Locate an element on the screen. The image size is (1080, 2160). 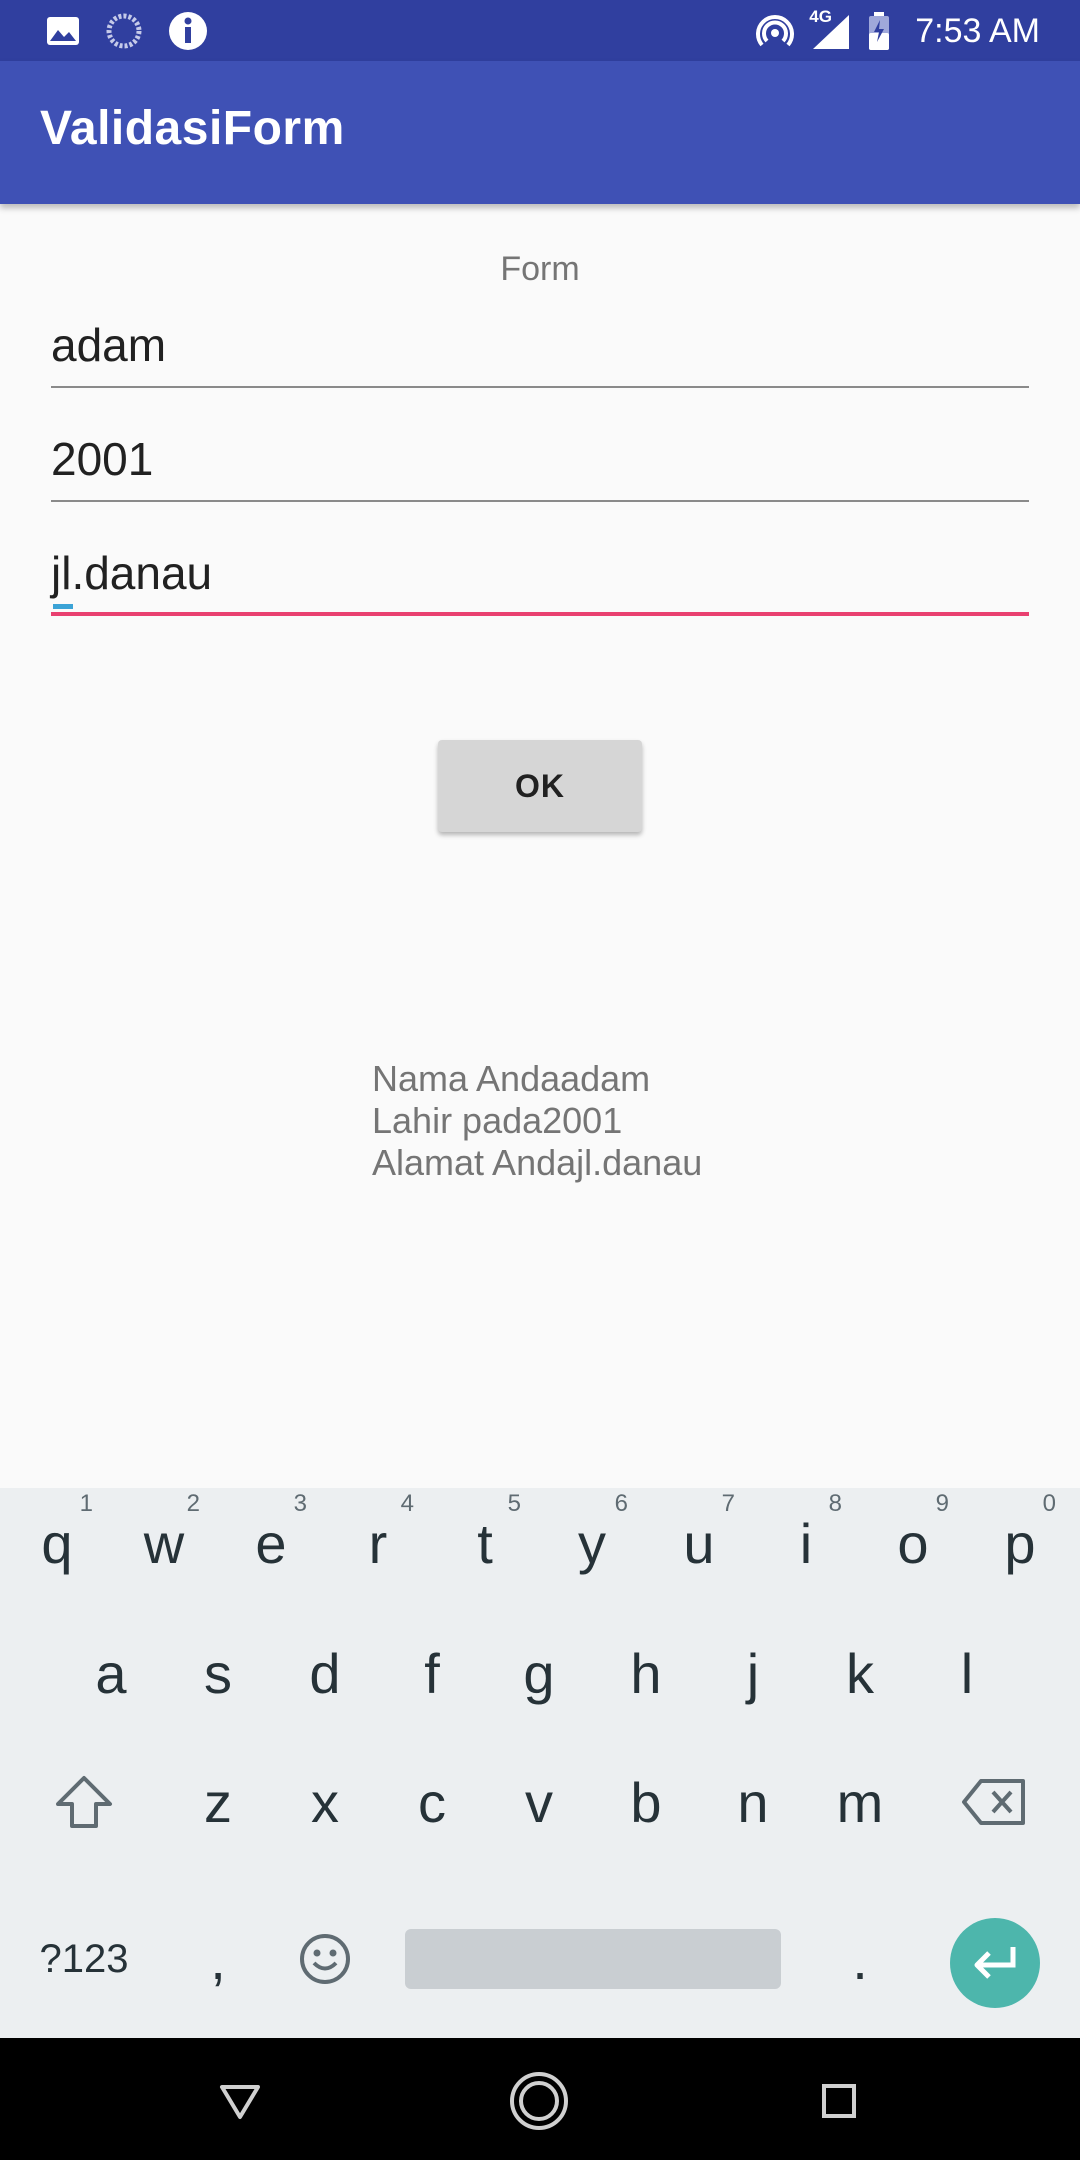
year-field-underline is located at coordinates (540, 501).